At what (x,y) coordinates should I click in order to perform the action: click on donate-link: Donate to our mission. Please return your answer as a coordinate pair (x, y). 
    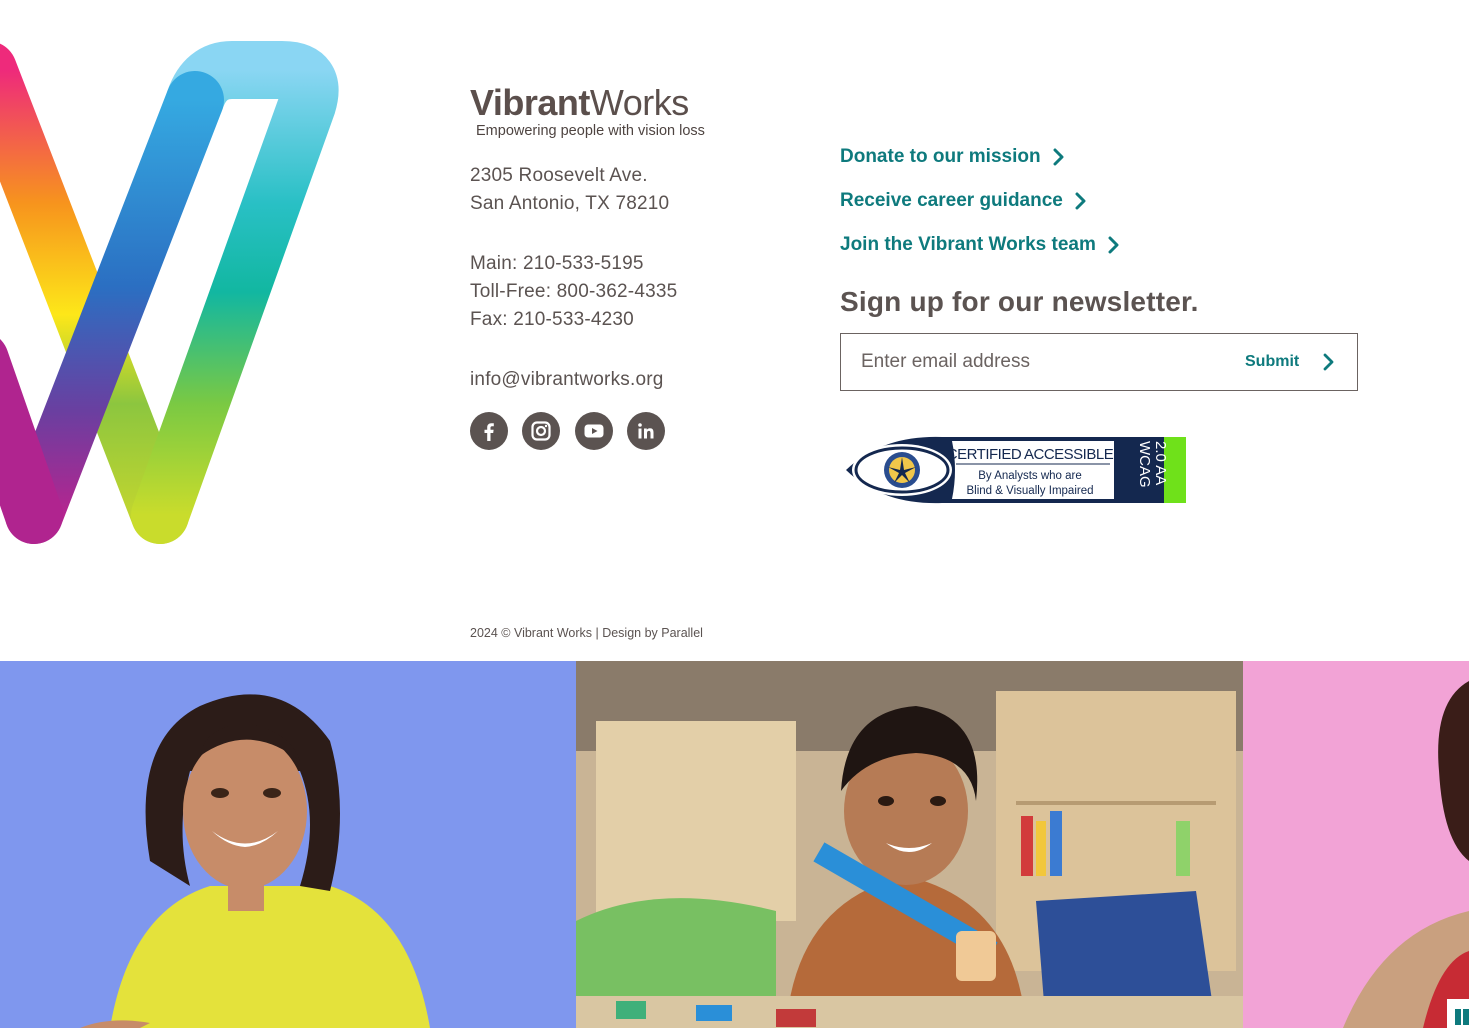
    Looking at the image, I should click on (952, 157).